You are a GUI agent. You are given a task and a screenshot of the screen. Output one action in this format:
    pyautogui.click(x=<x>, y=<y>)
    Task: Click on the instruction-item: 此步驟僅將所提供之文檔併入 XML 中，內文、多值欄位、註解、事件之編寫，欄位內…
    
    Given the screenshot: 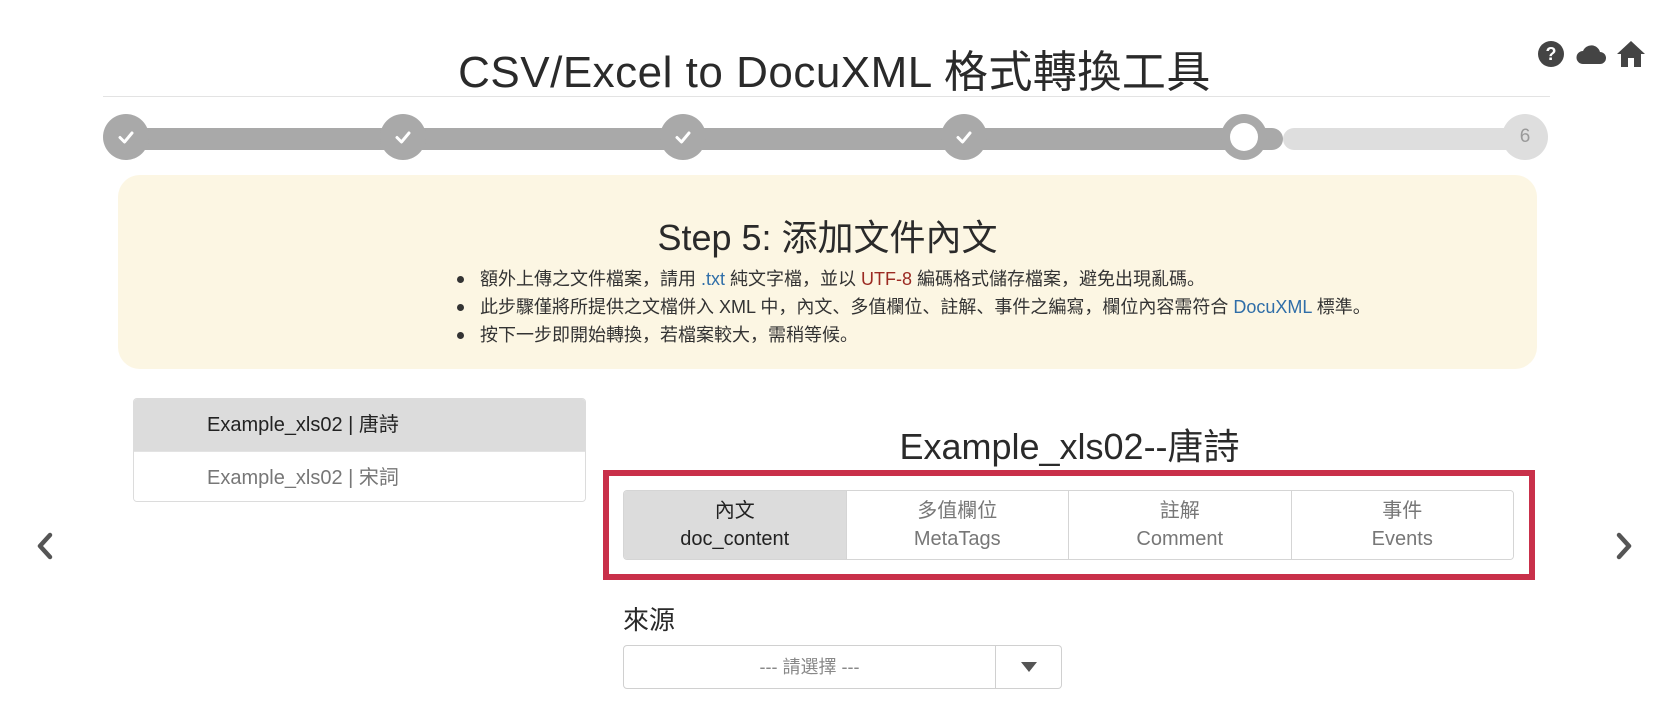 What is the action you would take?
    pyautogui.click(x=914, y=307)
    